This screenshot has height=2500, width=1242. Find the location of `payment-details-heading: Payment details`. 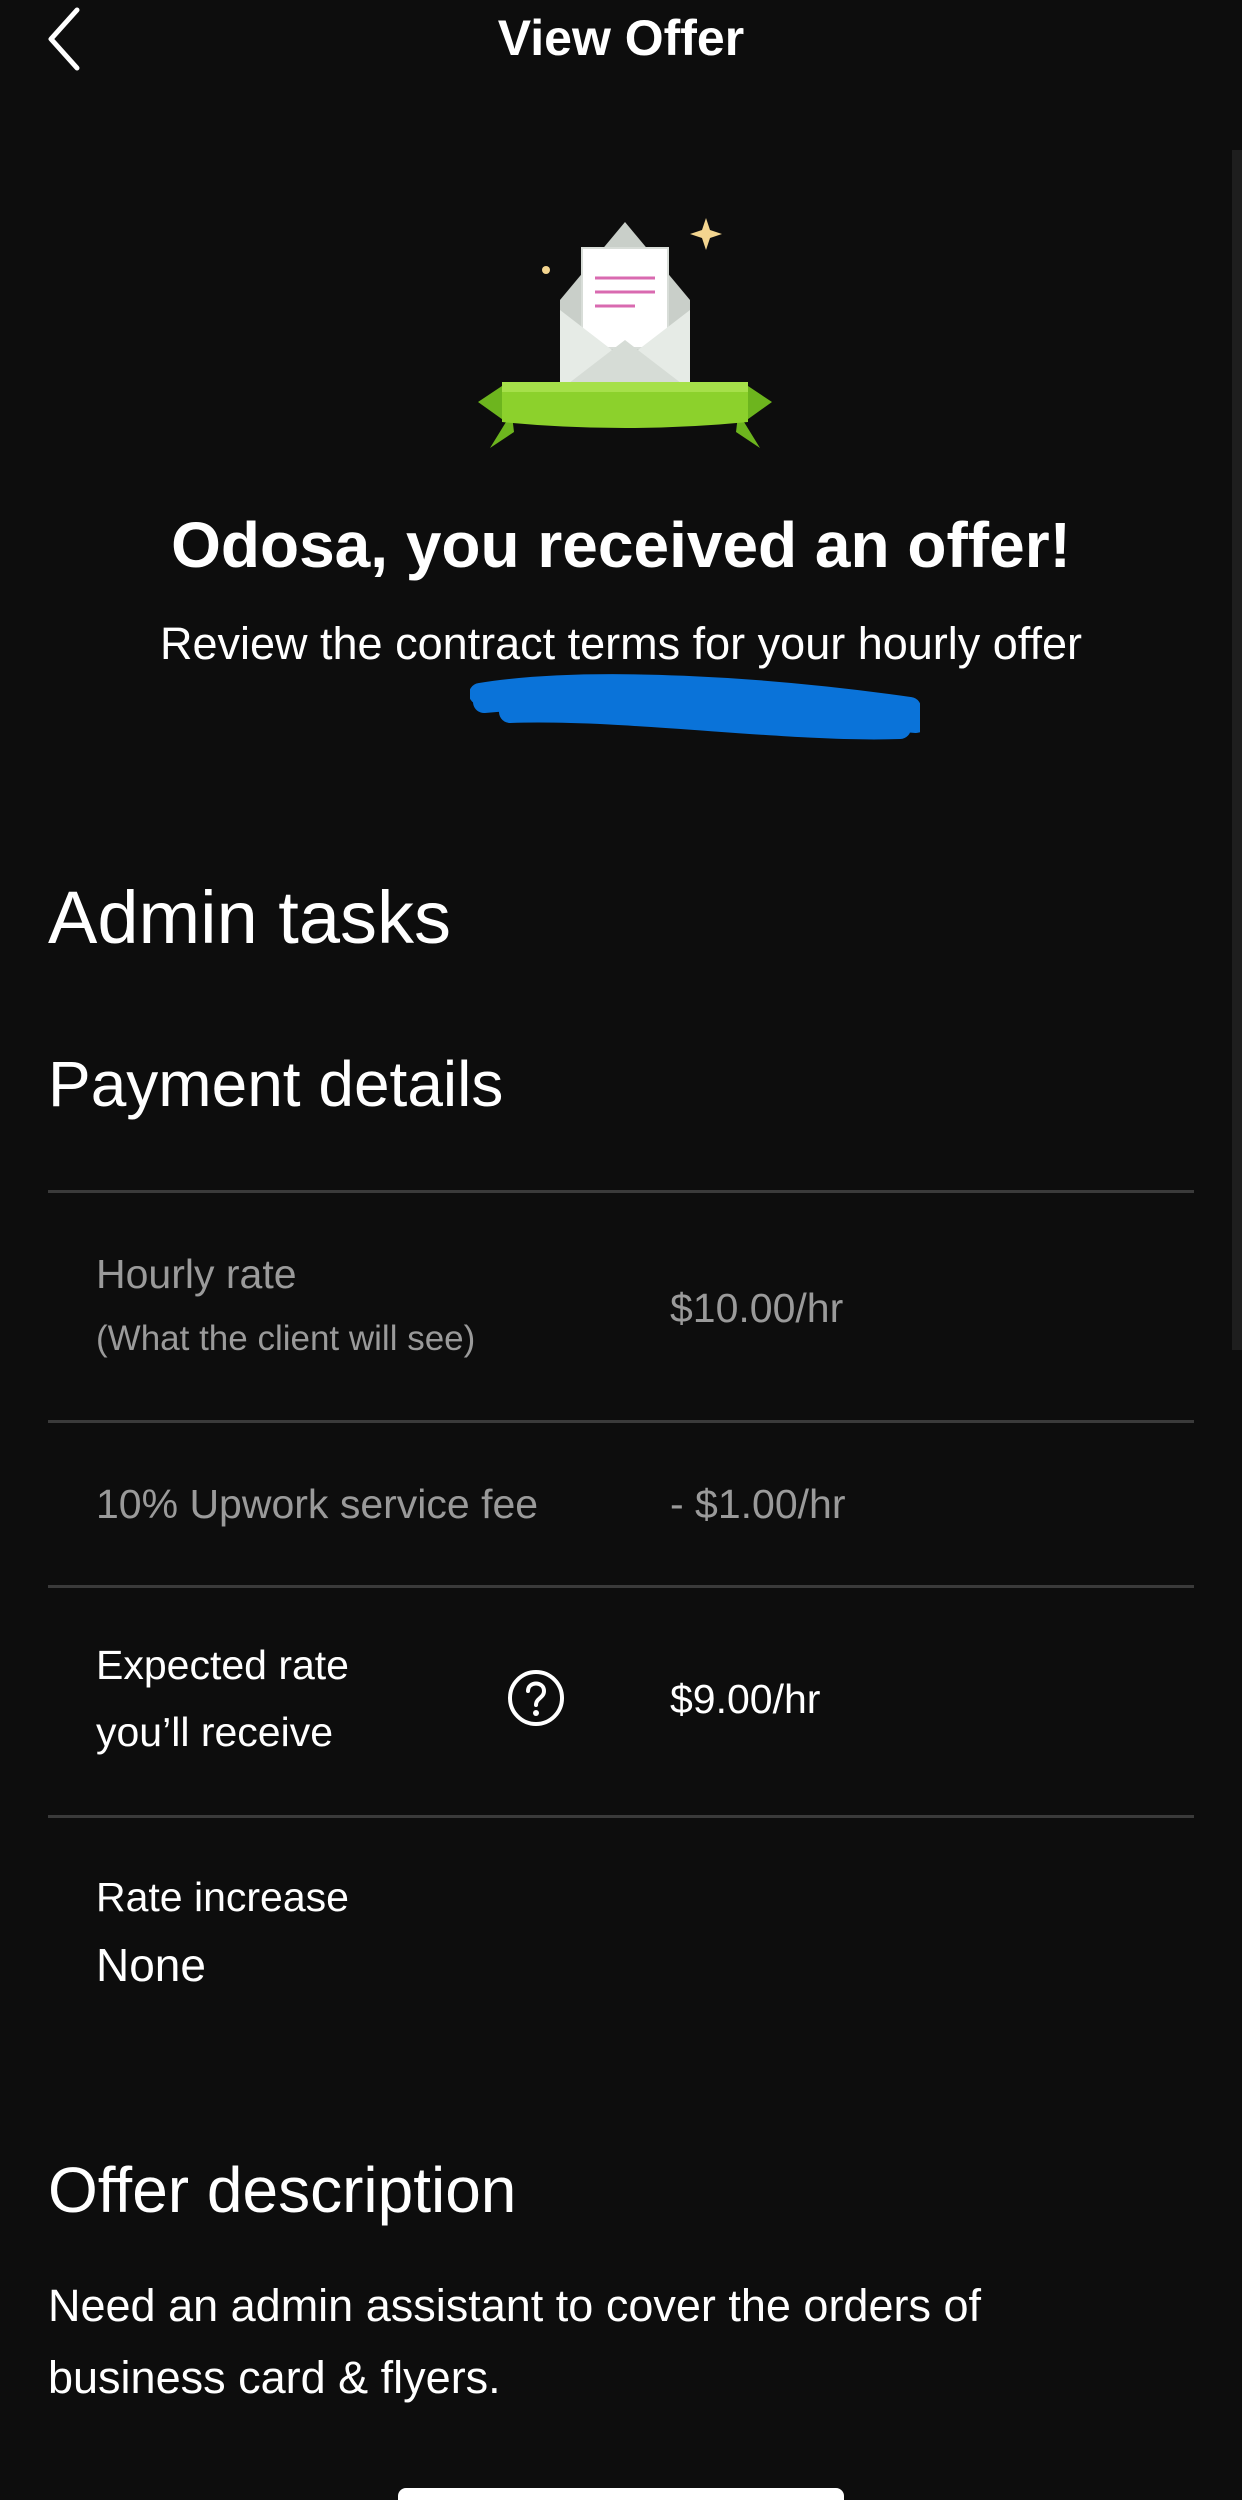

payment-details-heading: Payment details is located at coordinates (276, 1084).